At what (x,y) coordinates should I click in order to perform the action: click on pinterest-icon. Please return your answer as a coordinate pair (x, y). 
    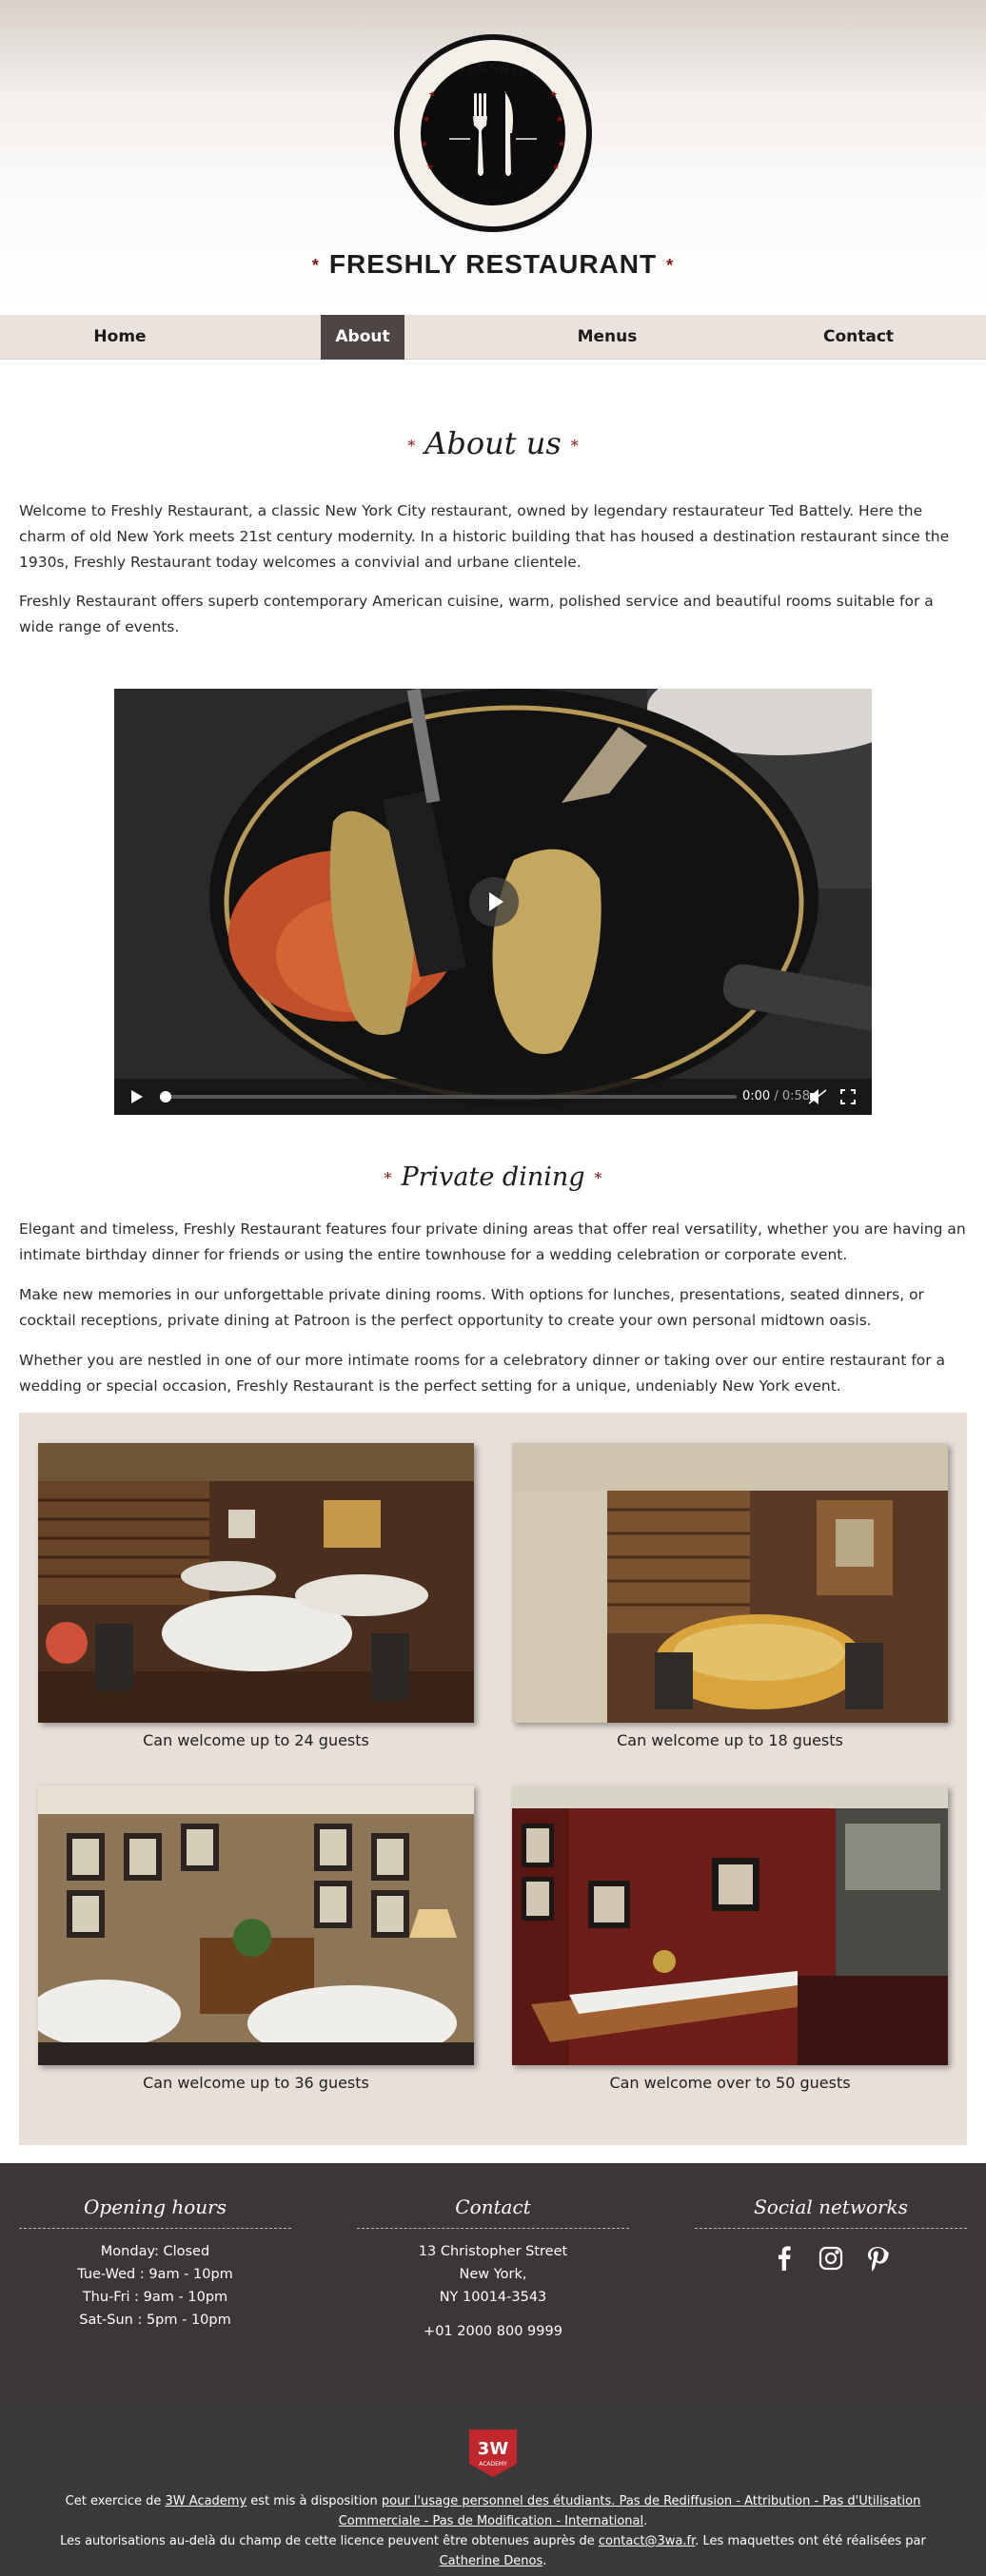
    Looking at the image, I should click on (877, 2258).